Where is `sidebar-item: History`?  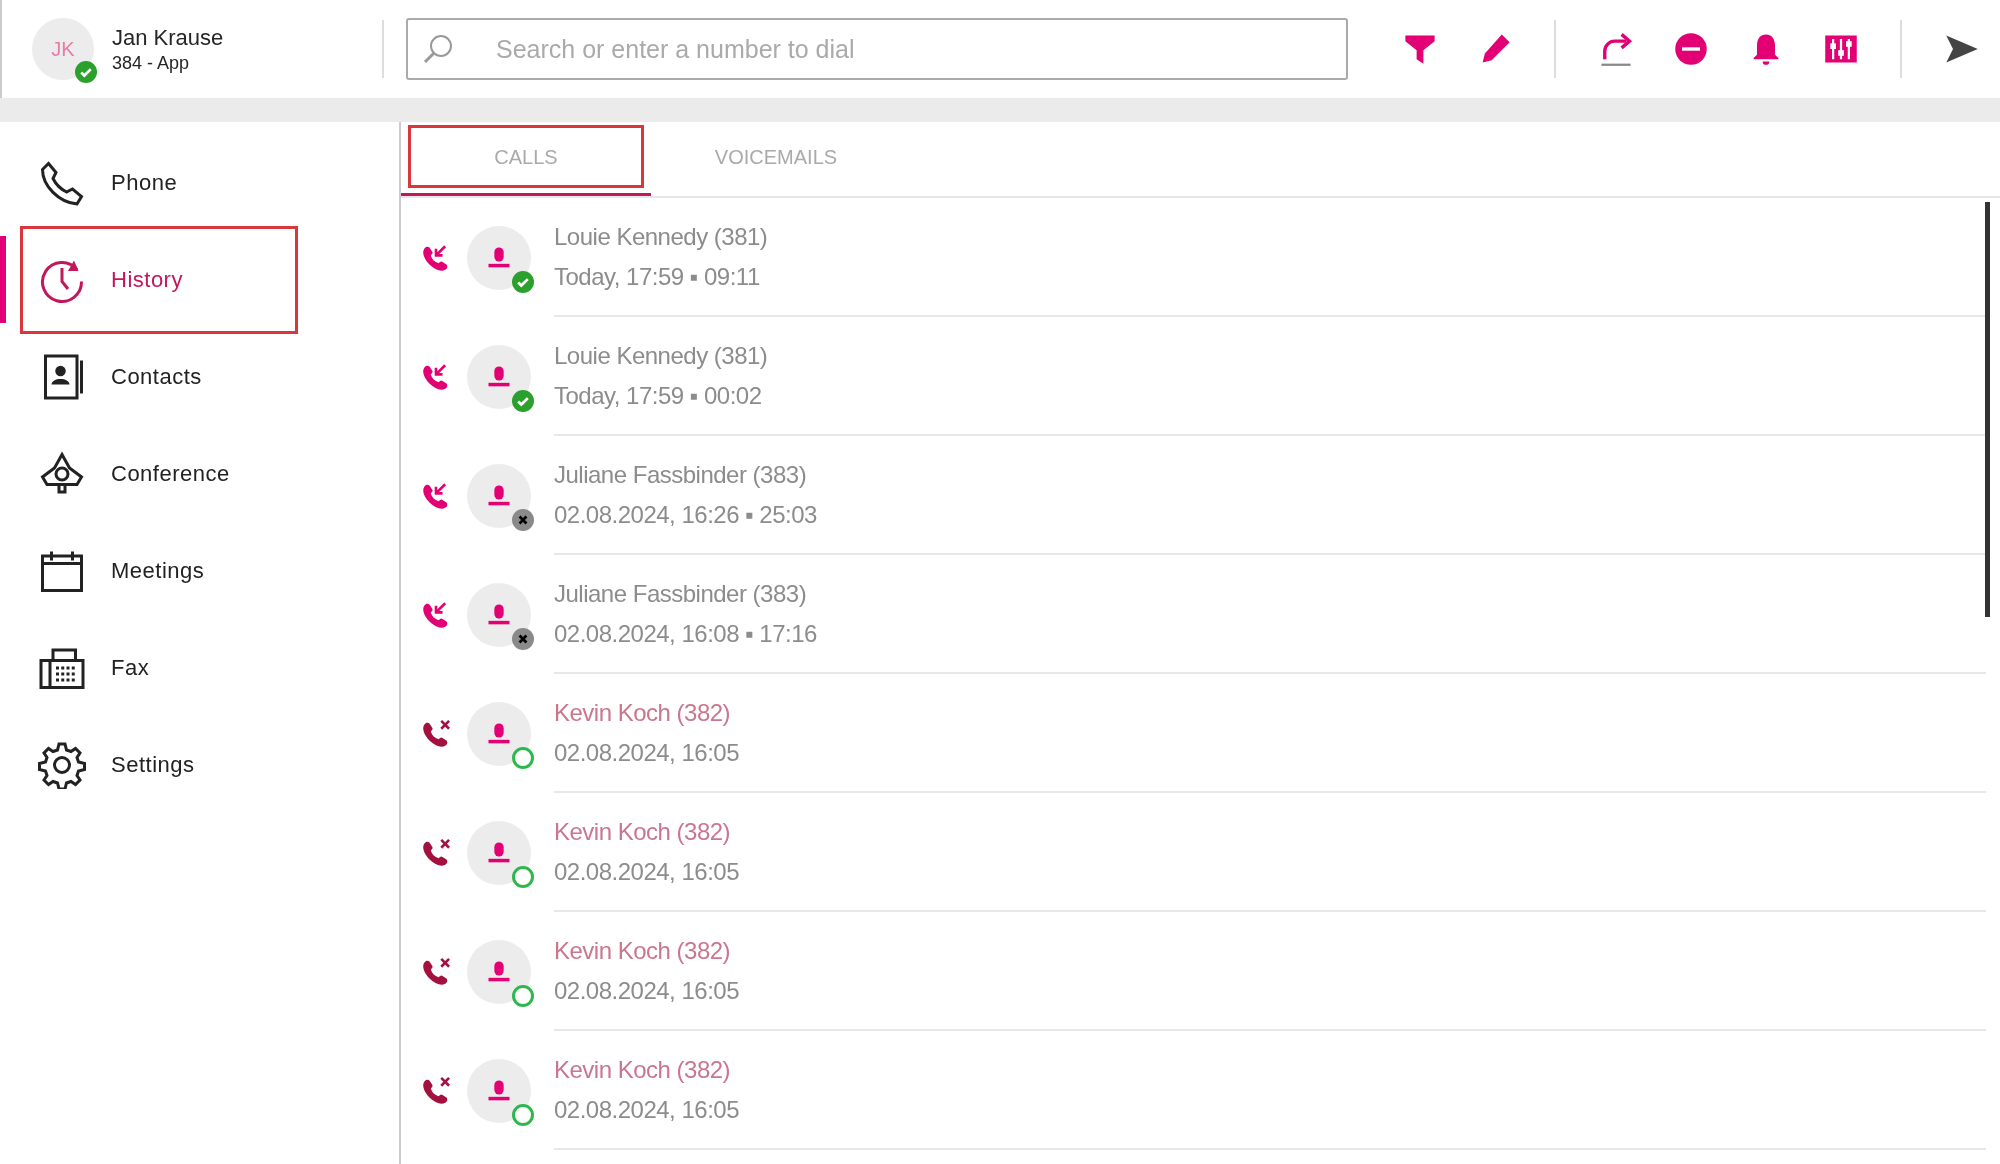 sidebar-item: History is located at coordinates (159, 279).